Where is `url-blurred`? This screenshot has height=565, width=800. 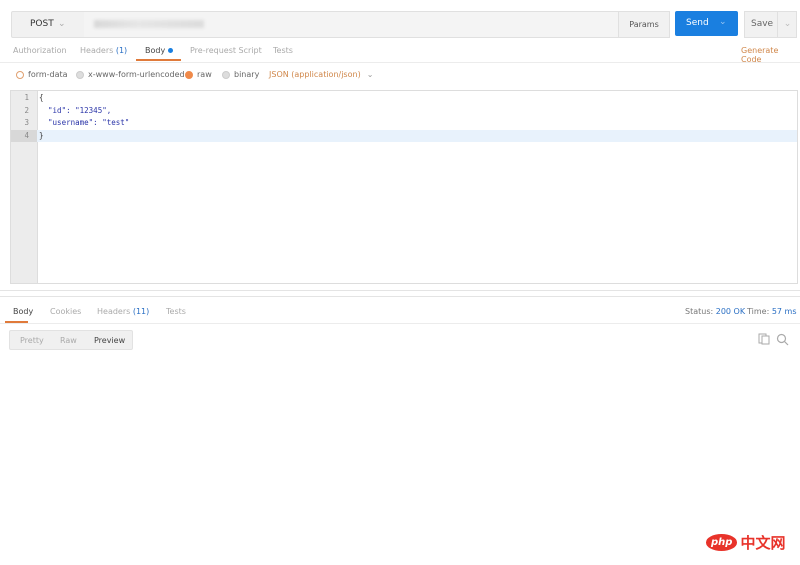 url-blurred is located at coordinates (149, 24).